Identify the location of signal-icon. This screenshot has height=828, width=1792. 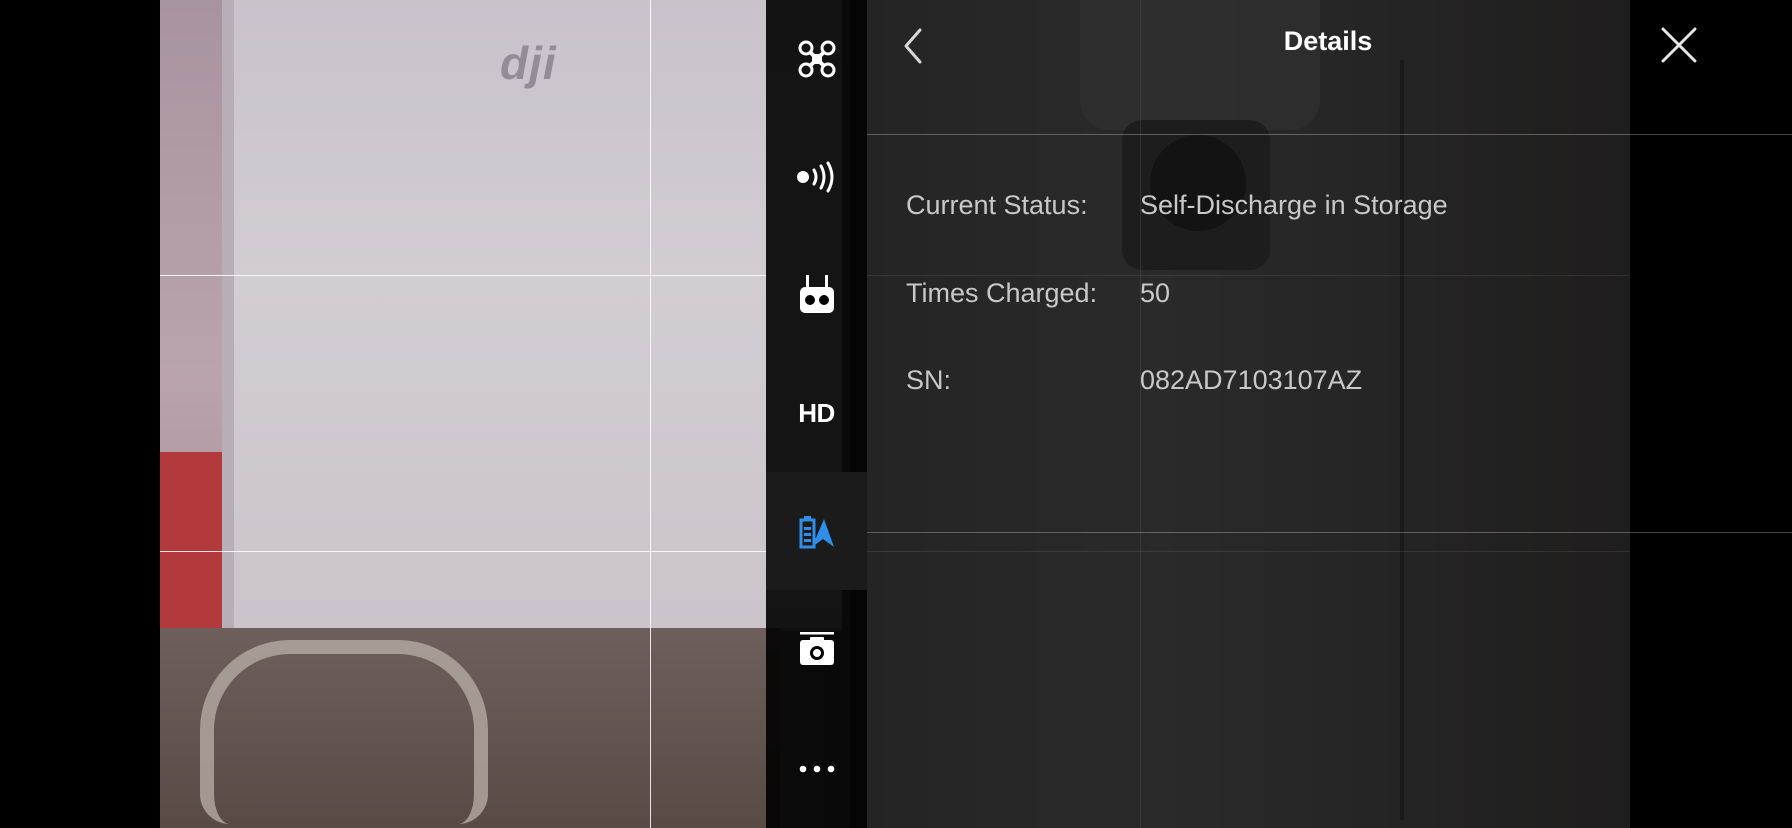
(814, 177).